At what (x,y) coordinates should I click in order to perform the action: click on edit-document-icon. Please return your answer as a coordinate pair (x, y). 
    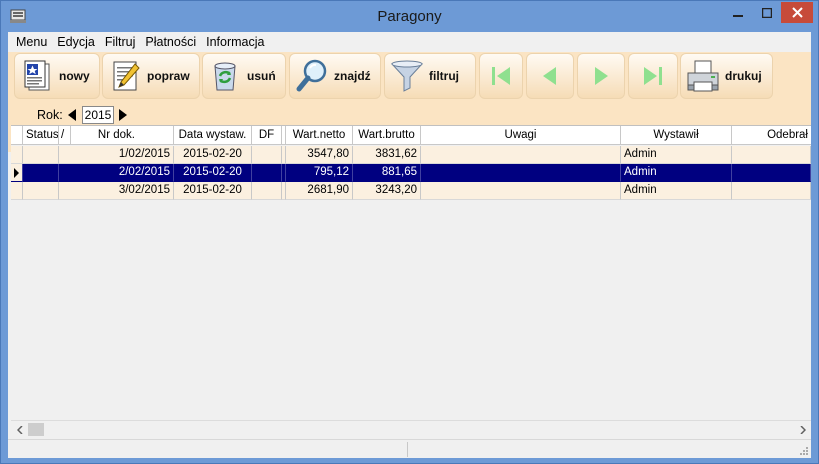
    Looking at the image, I should click on (126, 76).